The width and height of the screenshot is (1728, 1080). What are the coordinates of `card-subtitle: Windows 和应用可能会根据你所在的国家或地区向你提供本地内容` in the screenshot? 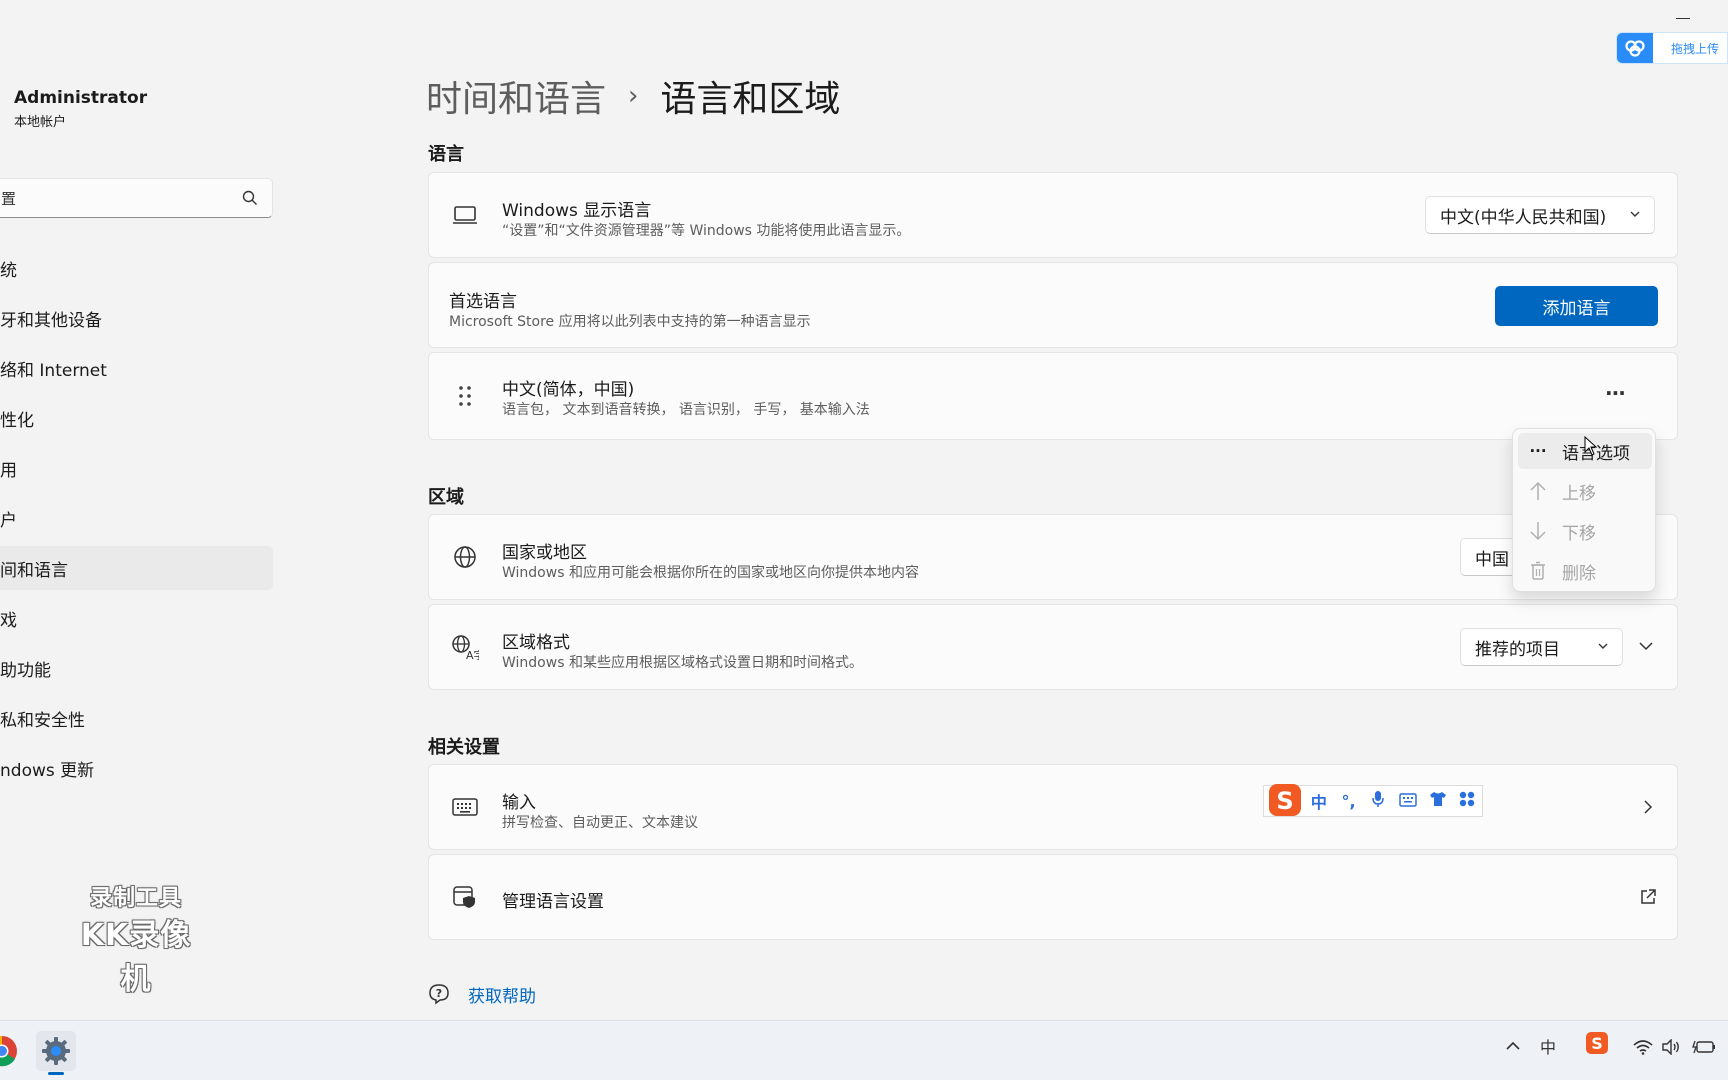 It's located at (710, 573).